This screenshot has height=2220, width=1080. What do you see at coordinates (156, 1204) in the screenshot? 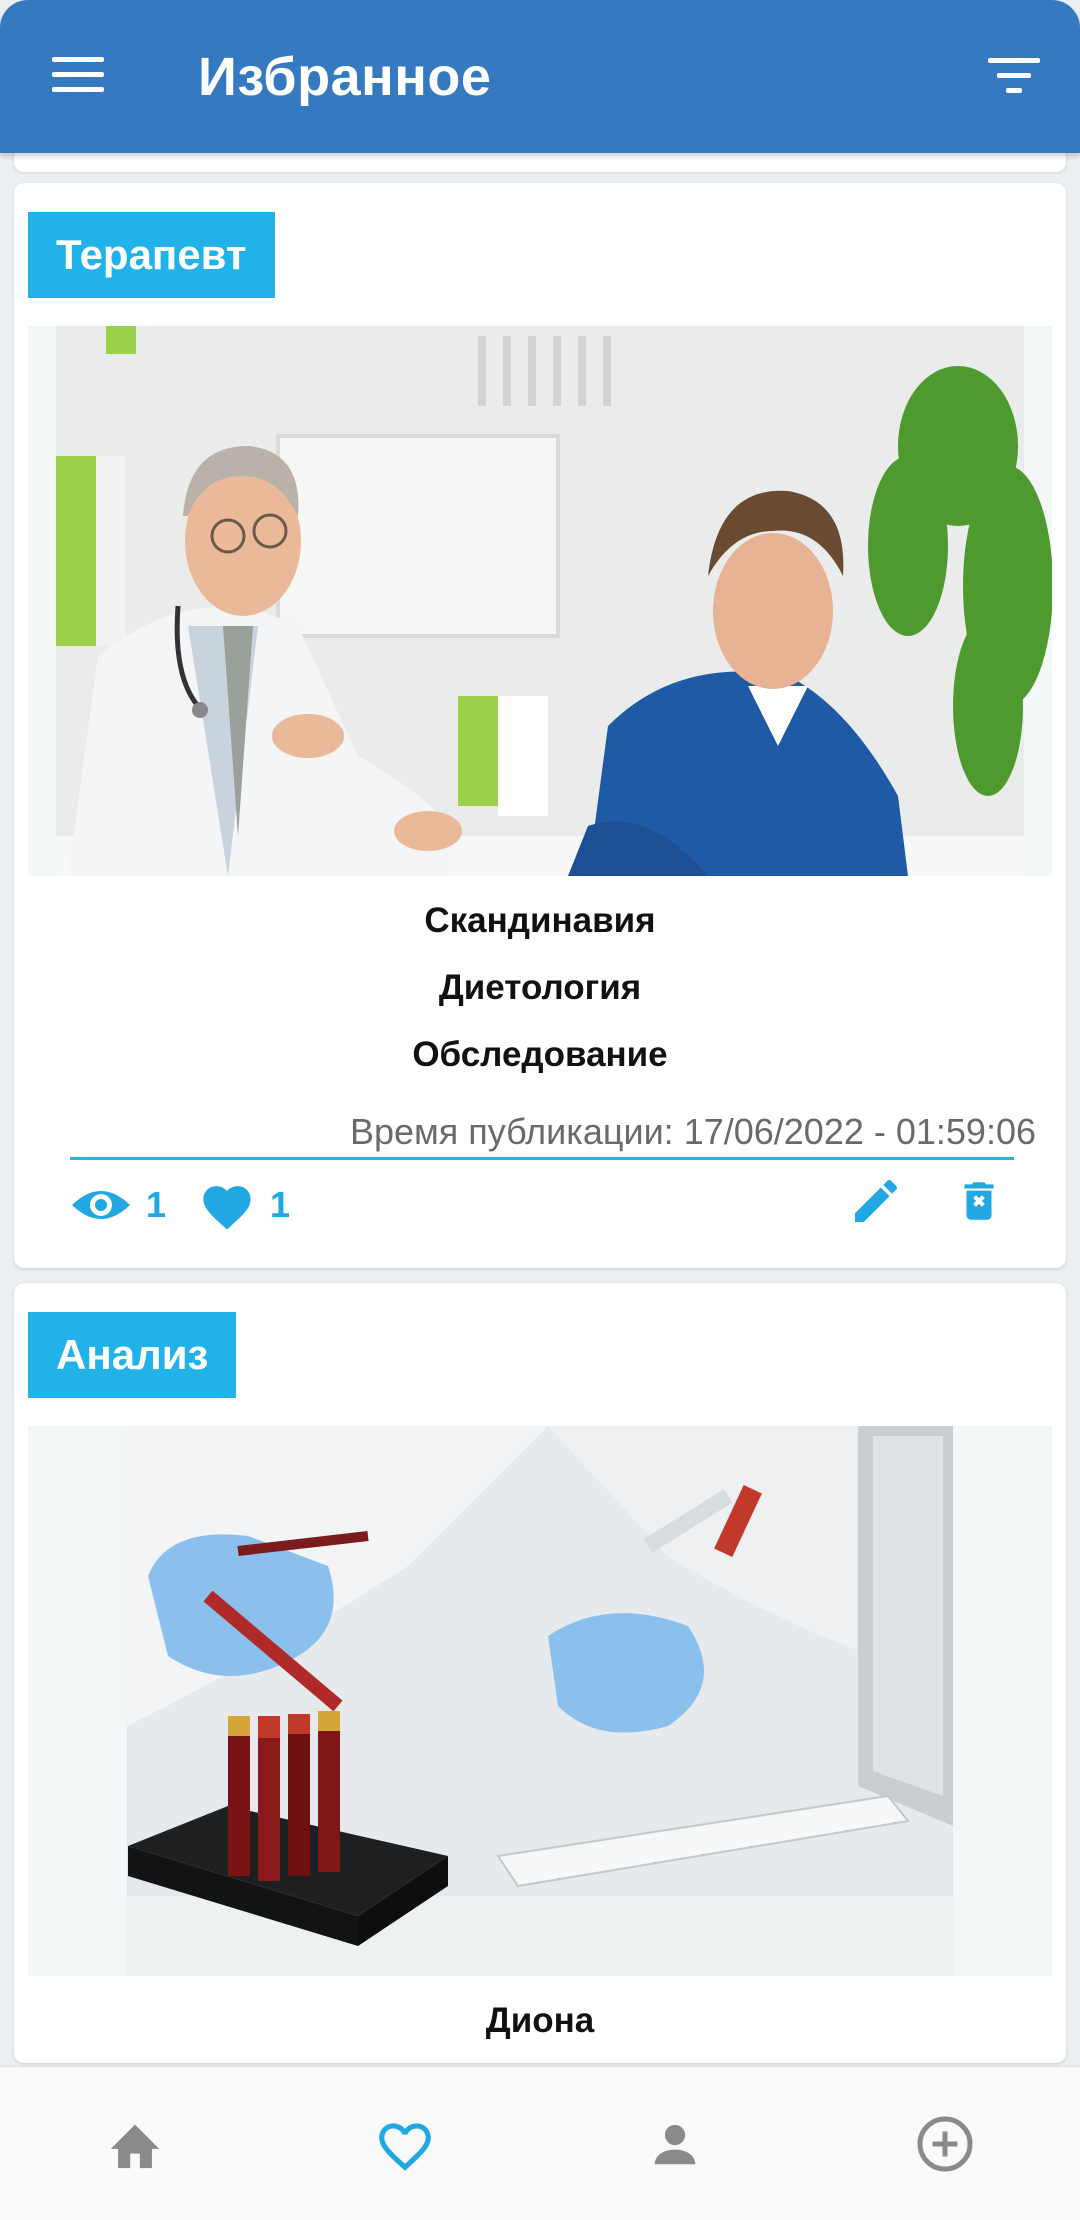
I see `views-count: 1` at bounding box center [156, 1204].